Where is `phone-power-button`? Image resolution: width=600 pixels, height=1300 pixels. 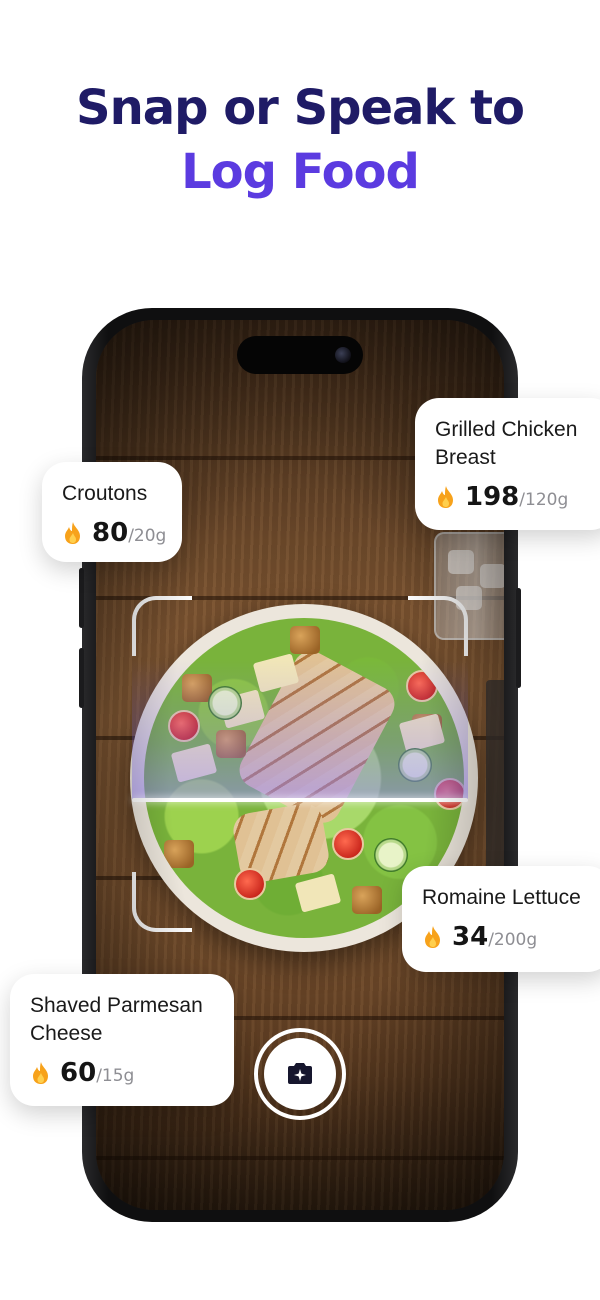 phone-power-button is located at coordinates (518, 638).